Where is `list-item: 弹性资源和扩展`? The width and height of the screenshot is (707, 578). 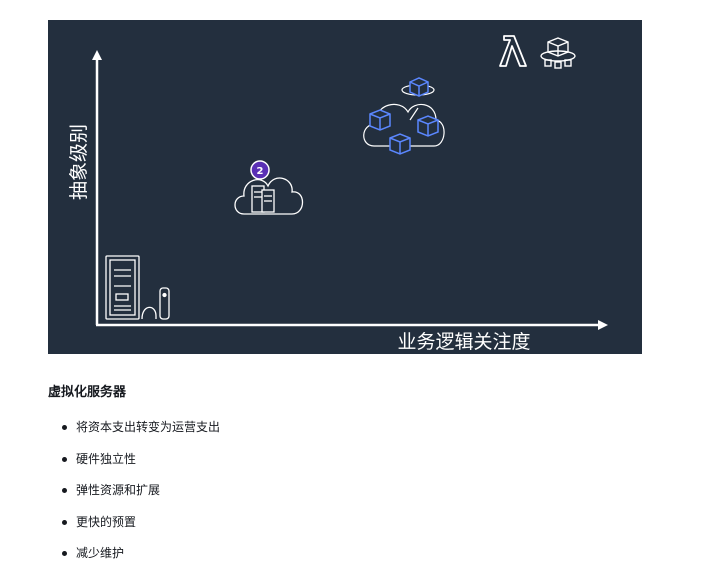
list-item: 弹性资源和扩展 is located at coordinates (134, 493).